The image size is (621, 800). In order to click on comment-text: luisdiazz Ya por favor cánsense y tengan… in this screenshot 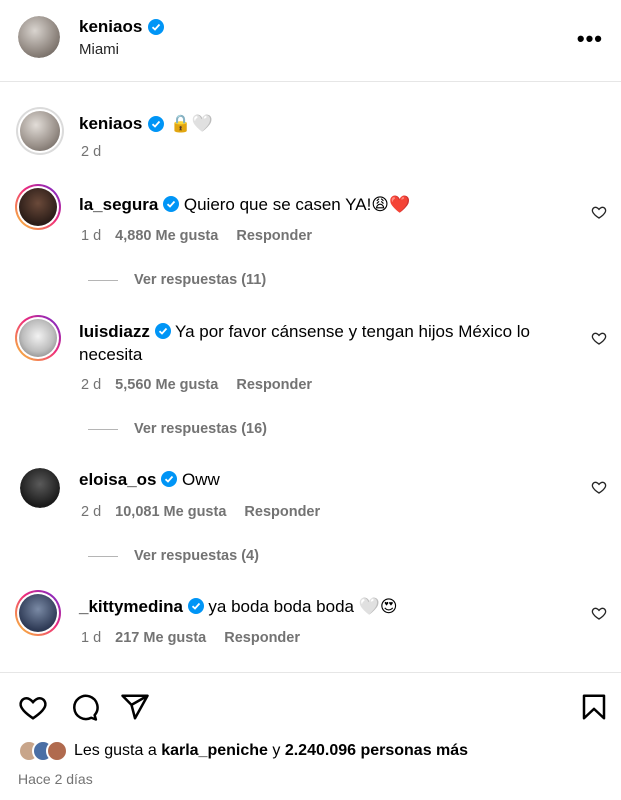, I will do `click(324, 343)`.